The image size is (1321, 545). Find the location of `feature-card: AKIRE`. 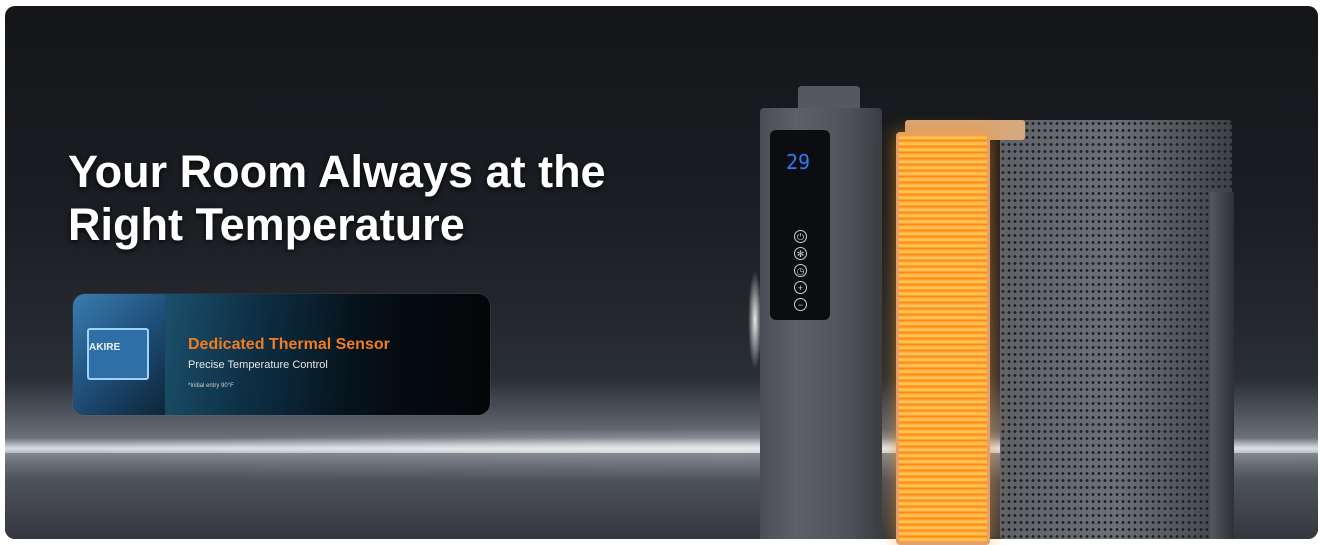

feature-card: AKIRE is located at coordinates (281, 354).